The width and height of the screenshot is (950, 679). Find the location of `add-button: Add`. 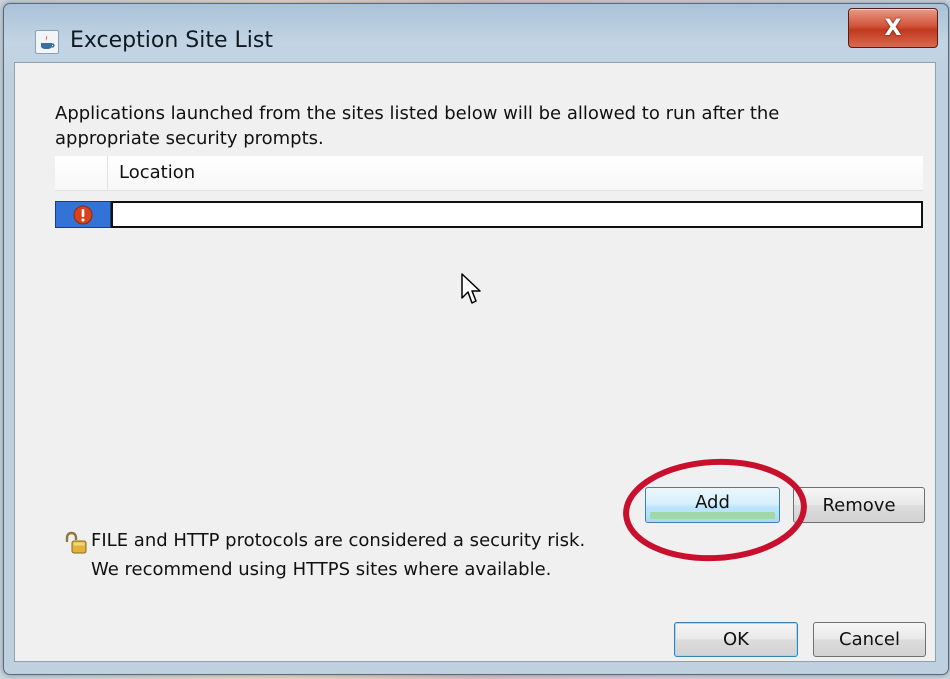

add-button: Add is located at coordinates (712, 505).